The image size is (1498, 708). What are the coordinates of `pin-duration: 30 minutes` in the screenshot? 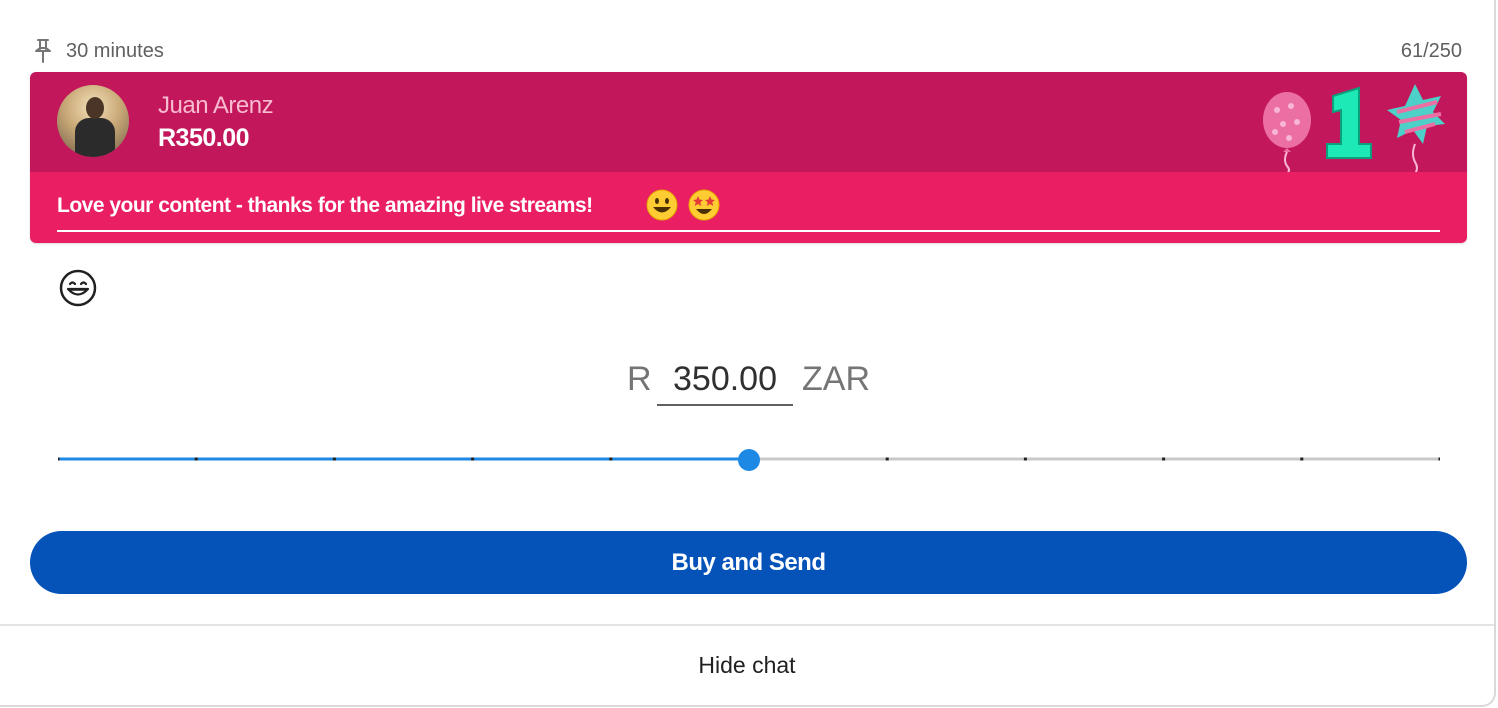 It's located at (115, 51).